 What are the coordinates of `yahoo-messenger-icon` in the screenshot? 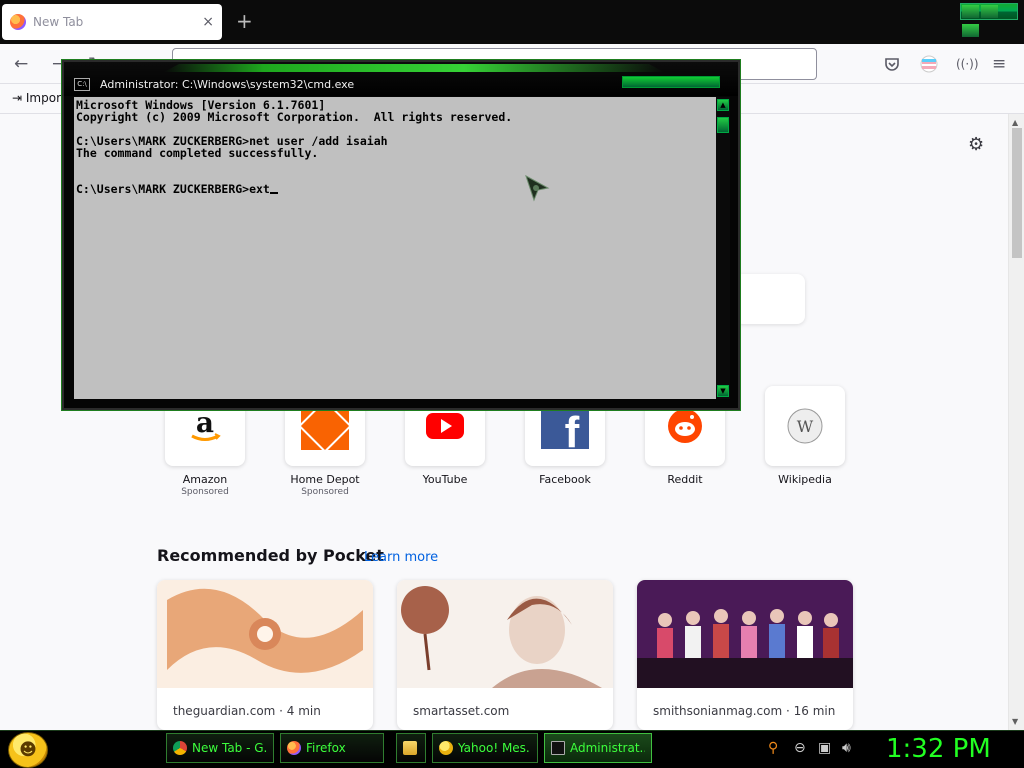 It's located at (446, 748).